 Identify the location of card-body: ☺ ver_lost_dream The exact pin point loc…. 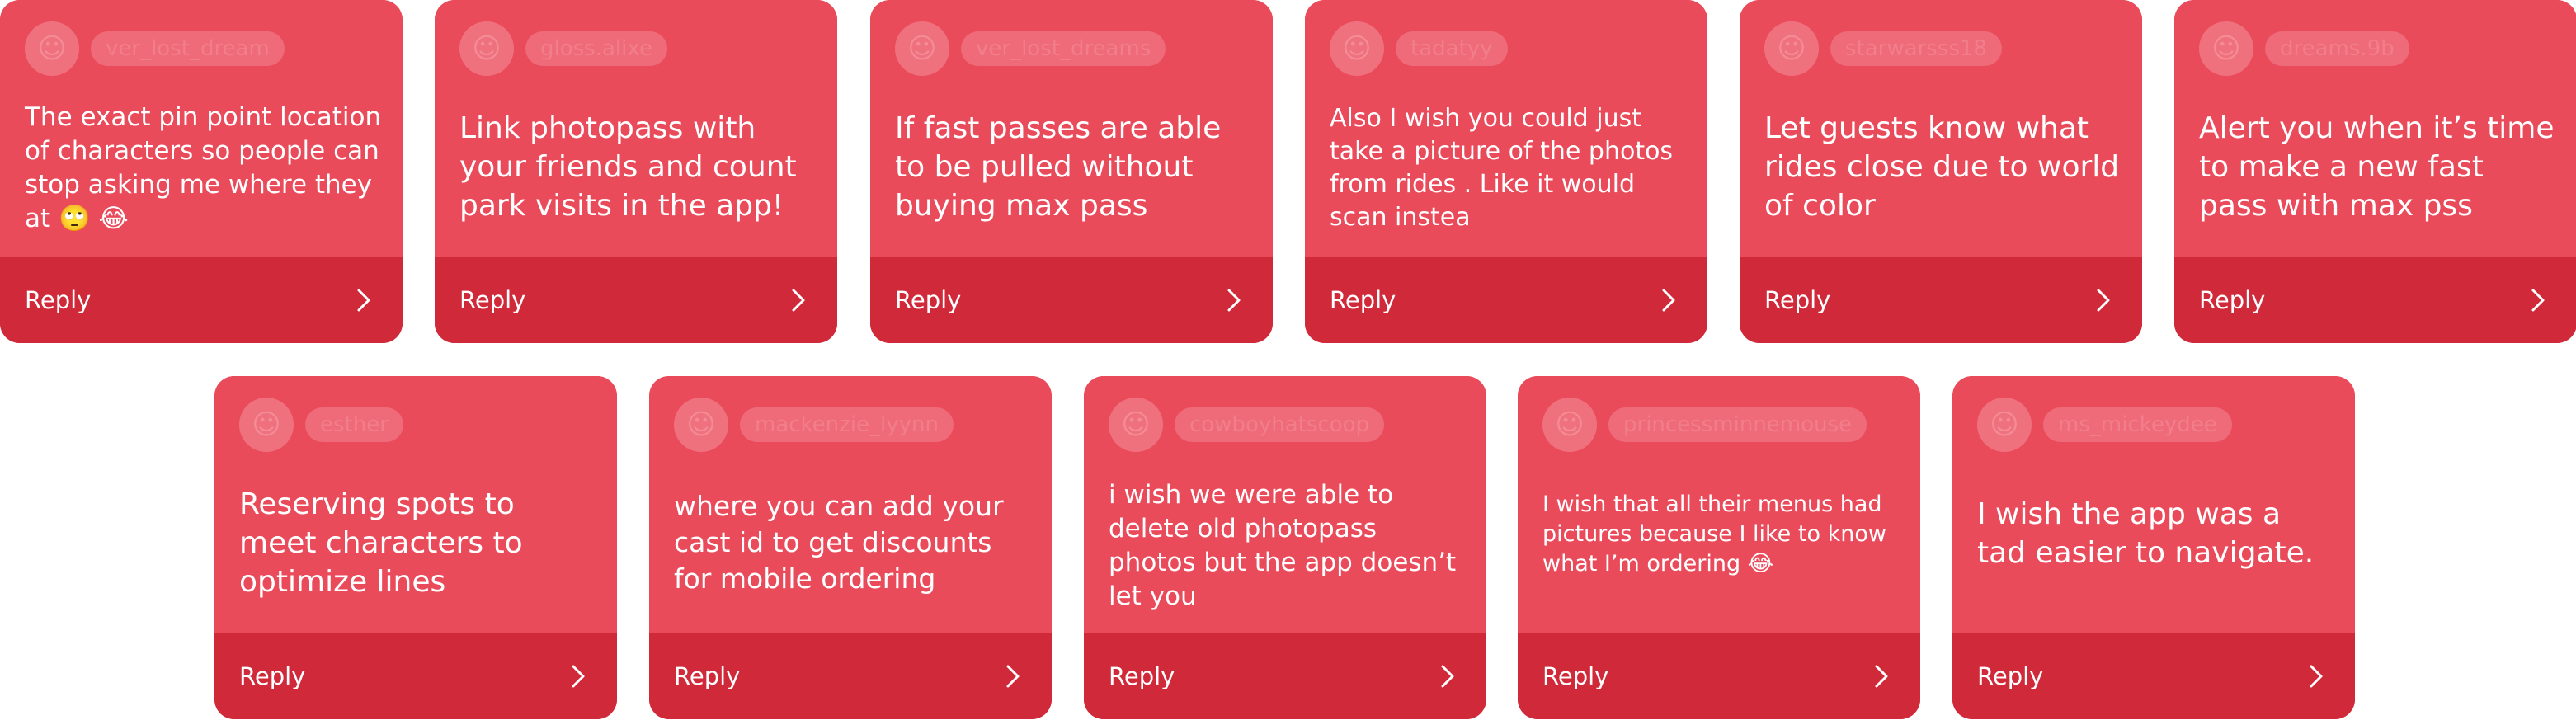
(201, 128).